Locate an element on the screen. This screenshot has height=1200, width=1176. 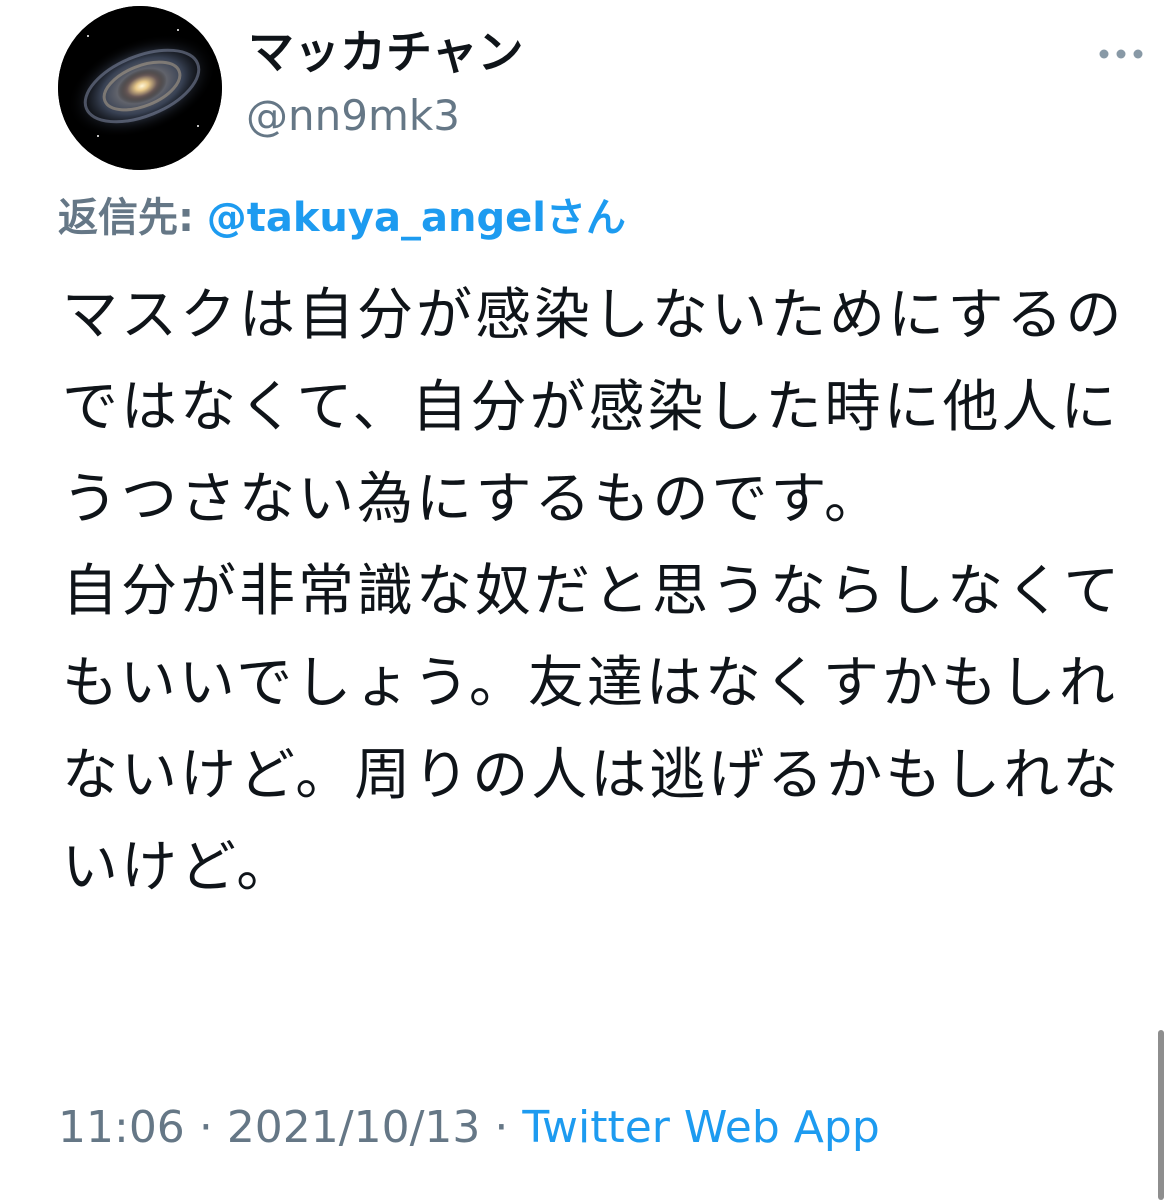
galaxy-icon is located at coordinates (140, 88).